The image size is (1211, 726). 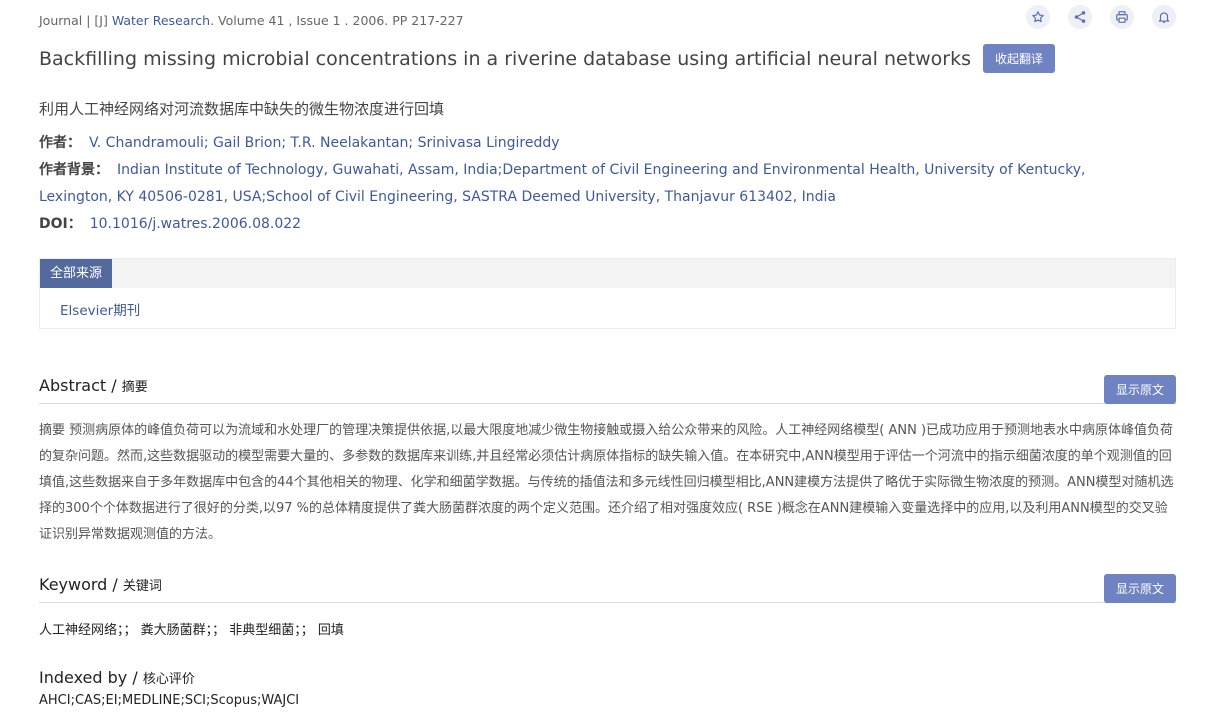 I want to click on sources-panel: 全部来源 Elsevier期刊, so click(x=607, y=293).